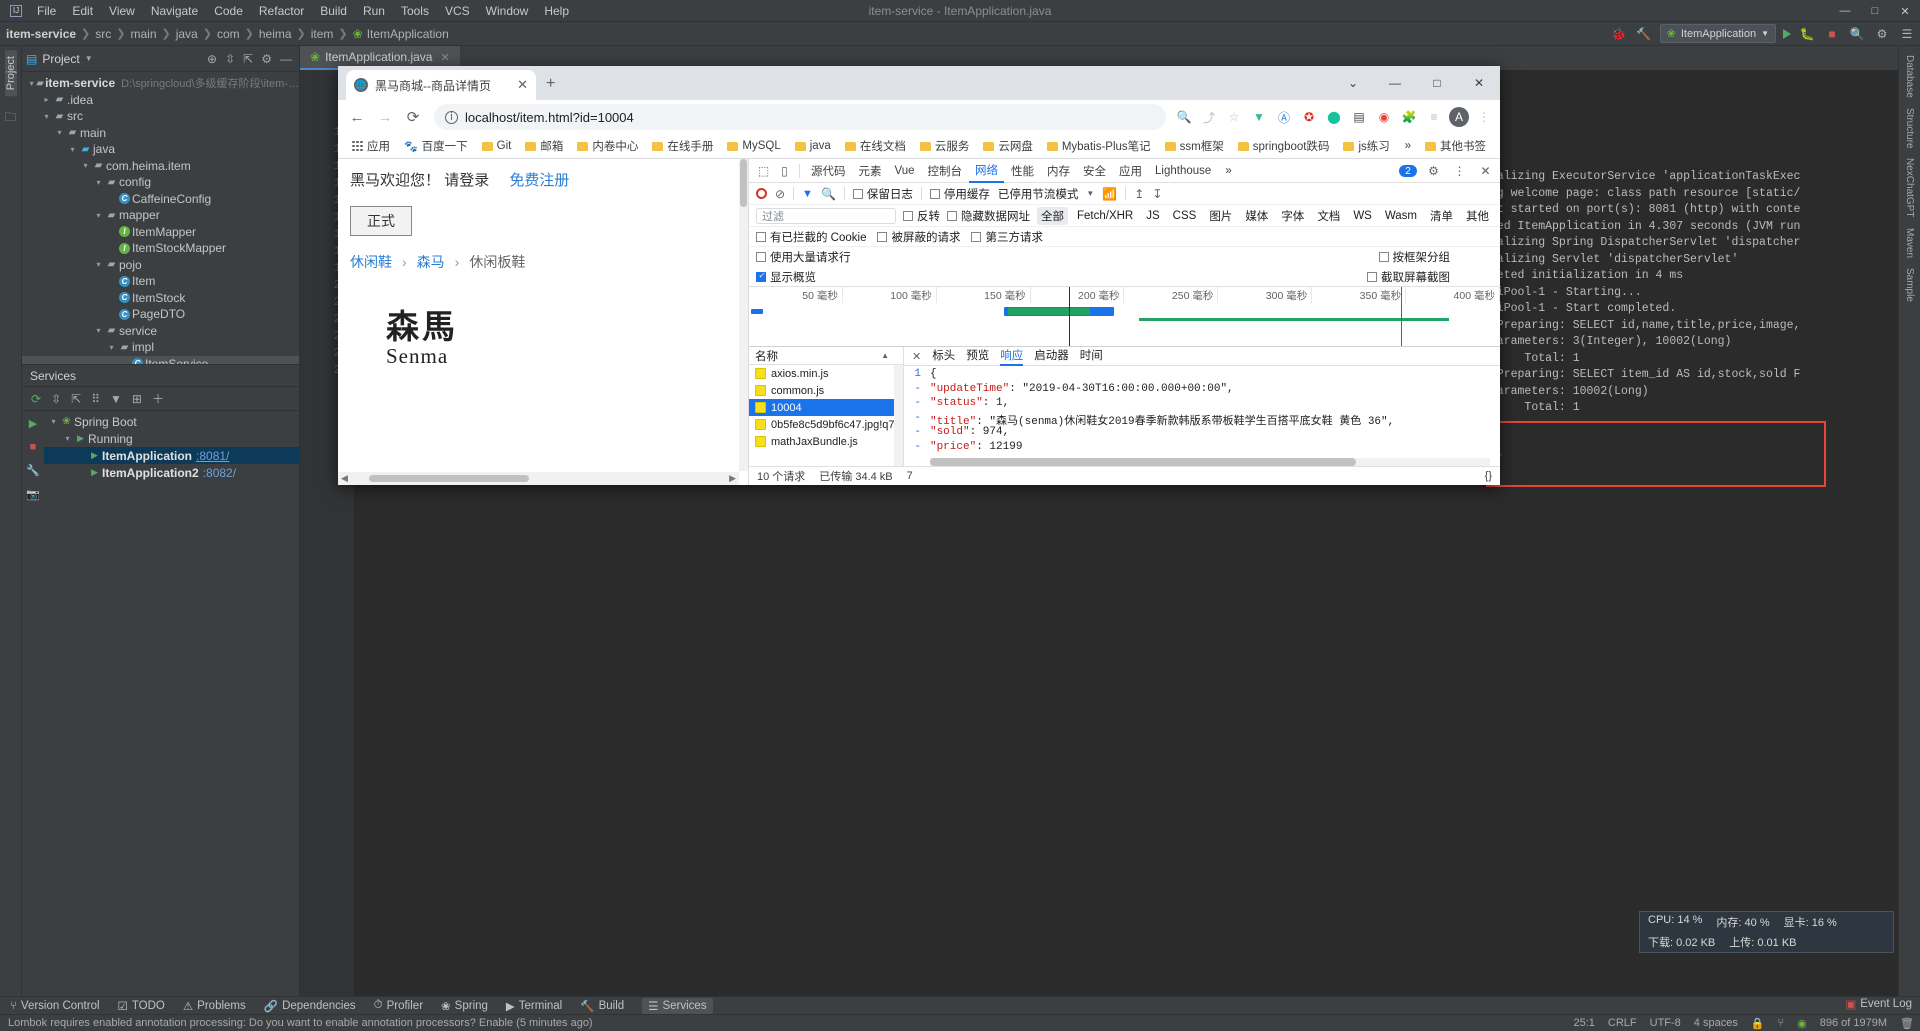 The width and height of the screenshot is (1920, 1031). Describe the element at coordinates (36, 399) in the screenshot. I see `rerun-icon: ⟳` at that location.